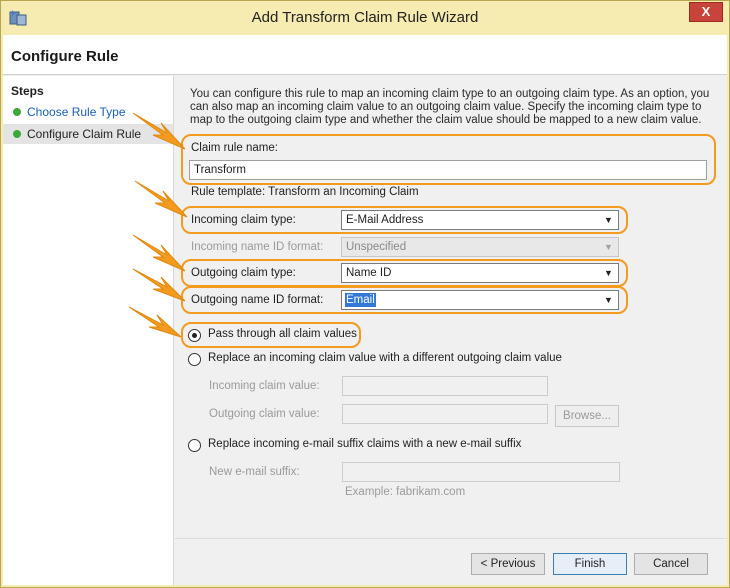  I want to click on incoming-nameid-format-value: Unspecified, so click(376, 247).